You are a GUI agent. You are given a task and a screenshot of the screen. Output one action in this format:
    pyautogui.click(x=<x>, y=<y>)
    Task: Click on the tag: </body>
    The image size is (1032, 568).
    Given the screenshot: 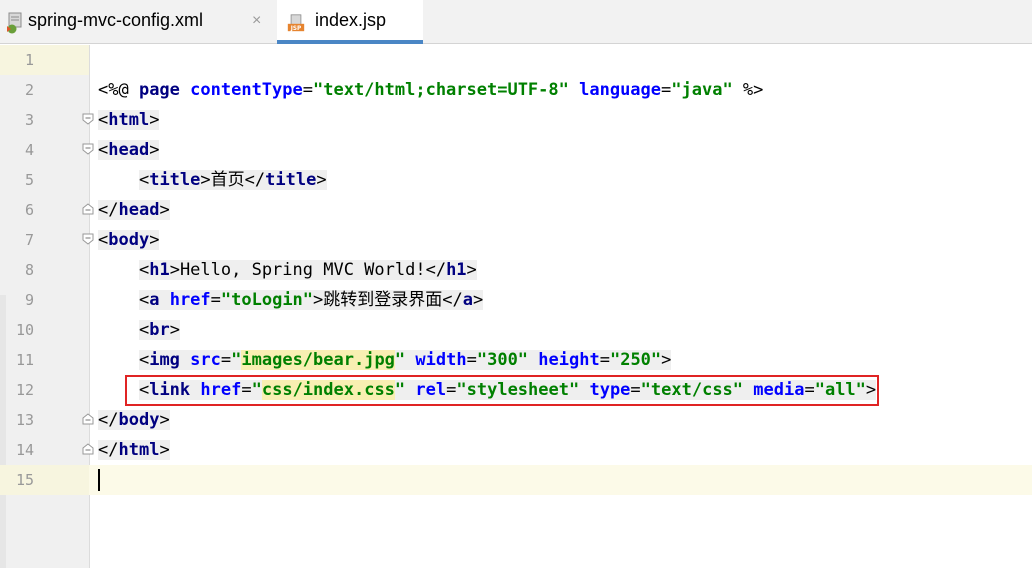 What is the action you would take?
    pyautogui.click(x=134, y=420)
    